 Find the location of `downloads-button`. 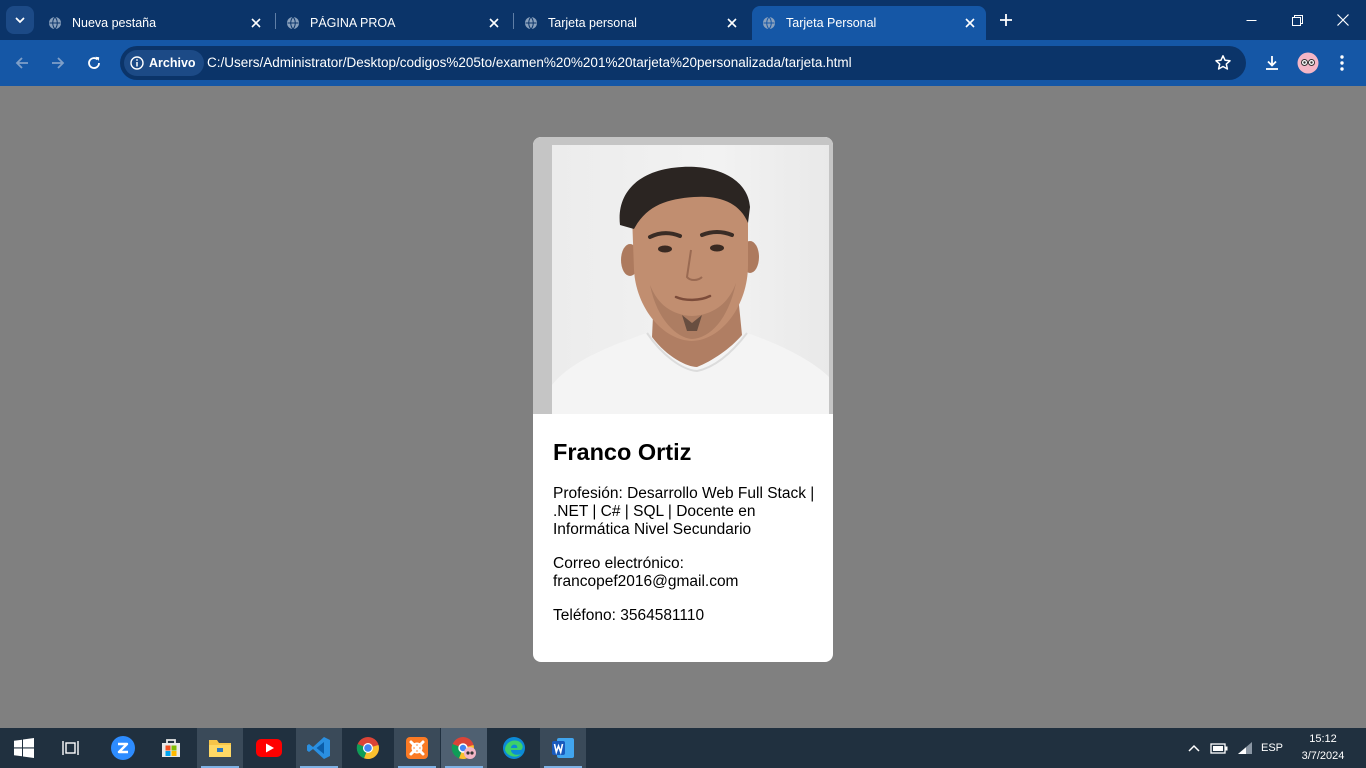

downloads-button is located at coordinates (1272, 63).